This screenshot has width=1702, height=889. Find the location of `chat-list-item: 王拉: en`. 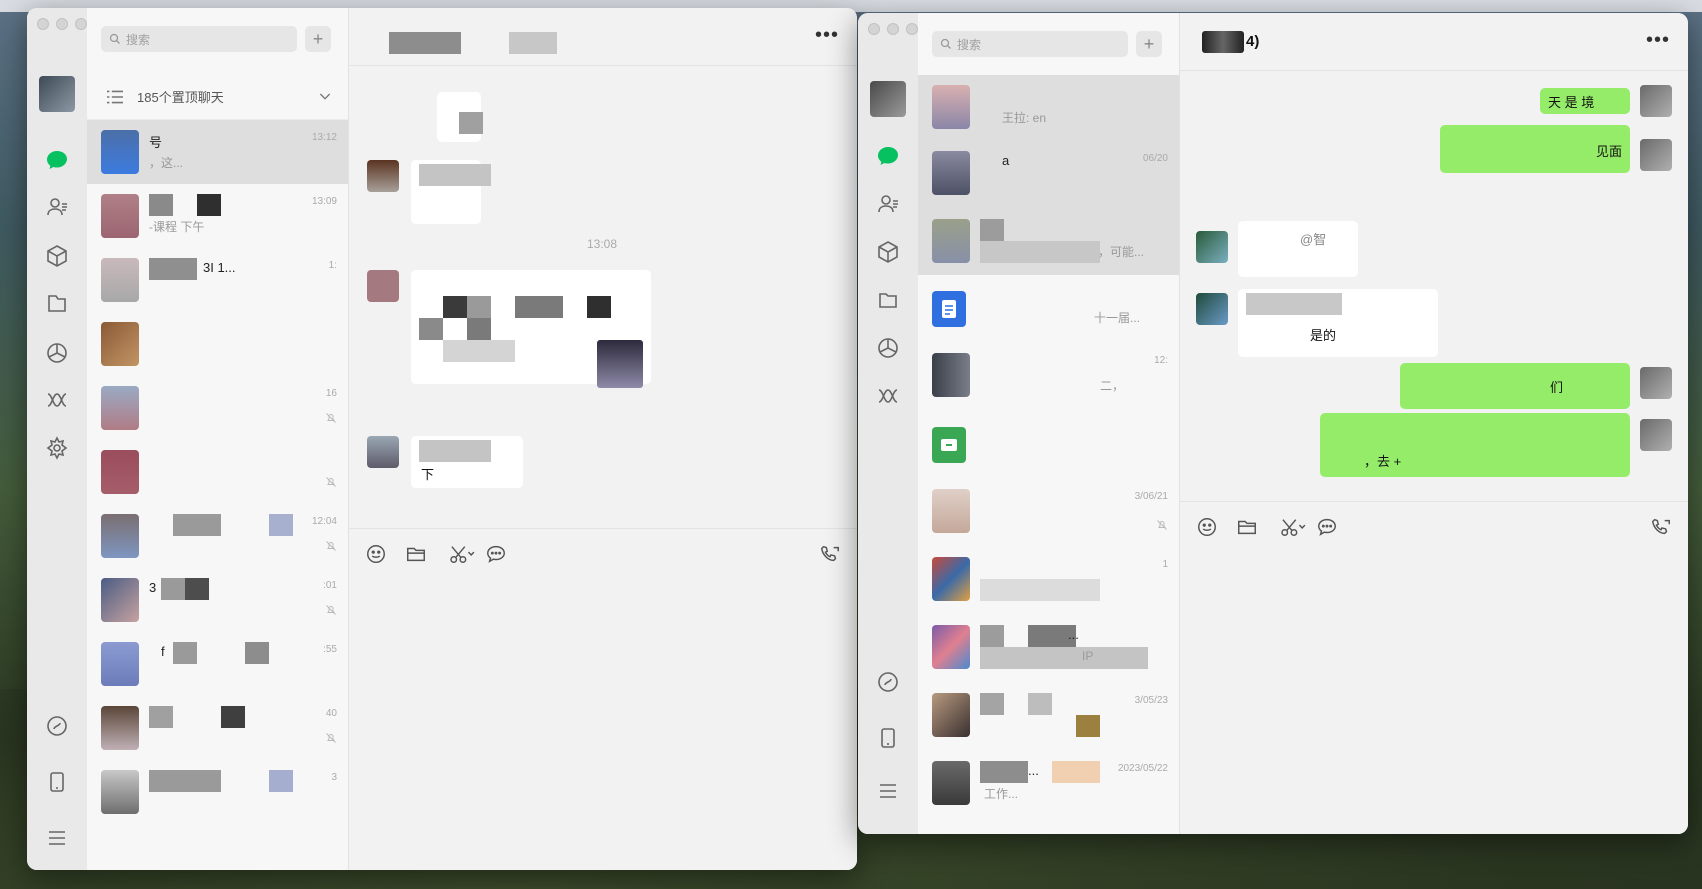

chat-list-item: 王拉: en is located at coordinates (1048, 108).